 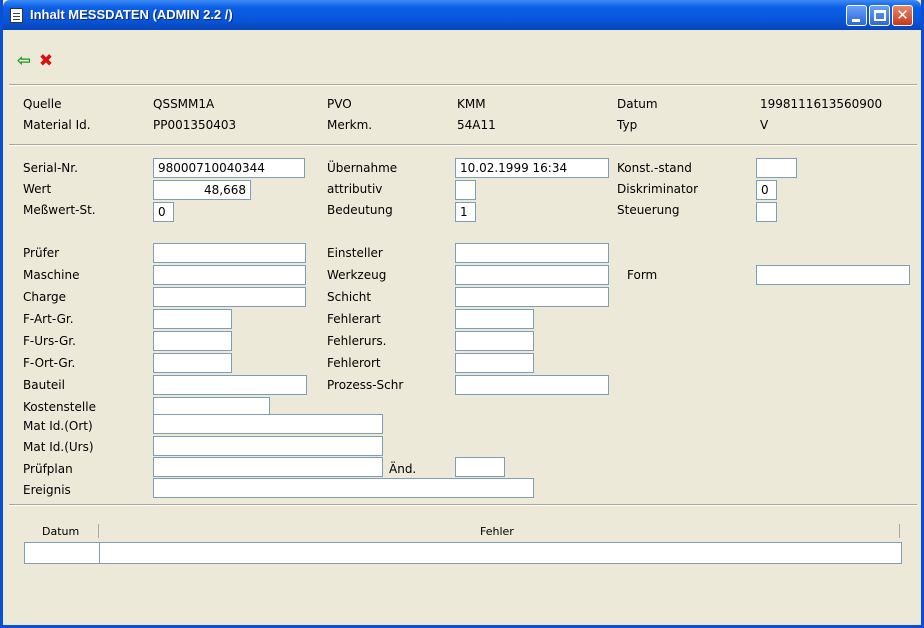 What do you see at coordinates (230, 385) in the screenshot?
I see `bauteil-field` at bounding box center [230, 385].